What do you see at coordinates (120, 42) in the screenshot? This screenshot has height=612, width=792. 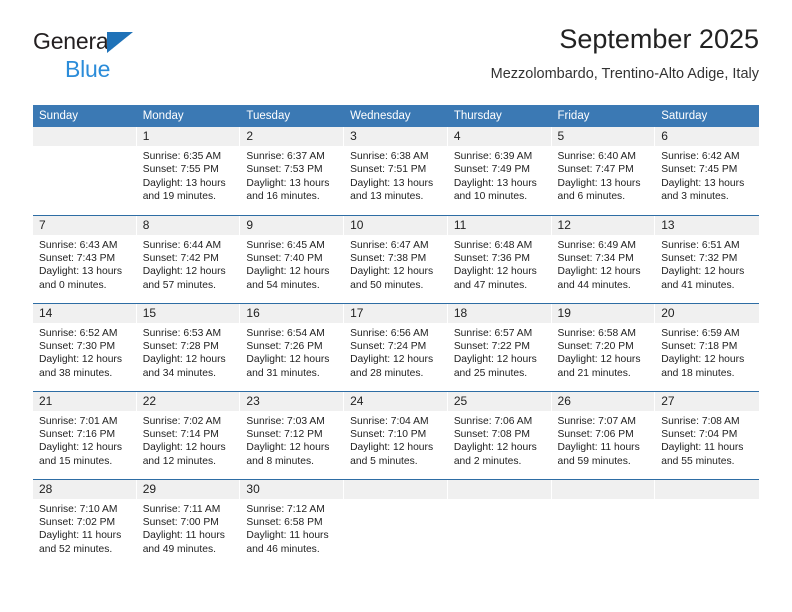 I see `triangle-icon` at bounding box center [120, 42].